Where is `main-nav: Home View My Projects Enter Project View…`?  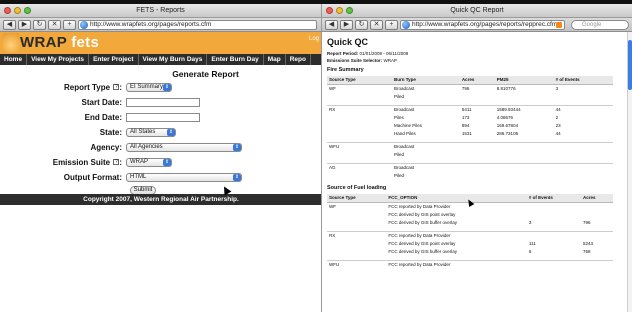
main-nav: Home View My Projects Enter Project View… is located at coordinates (160, 59).